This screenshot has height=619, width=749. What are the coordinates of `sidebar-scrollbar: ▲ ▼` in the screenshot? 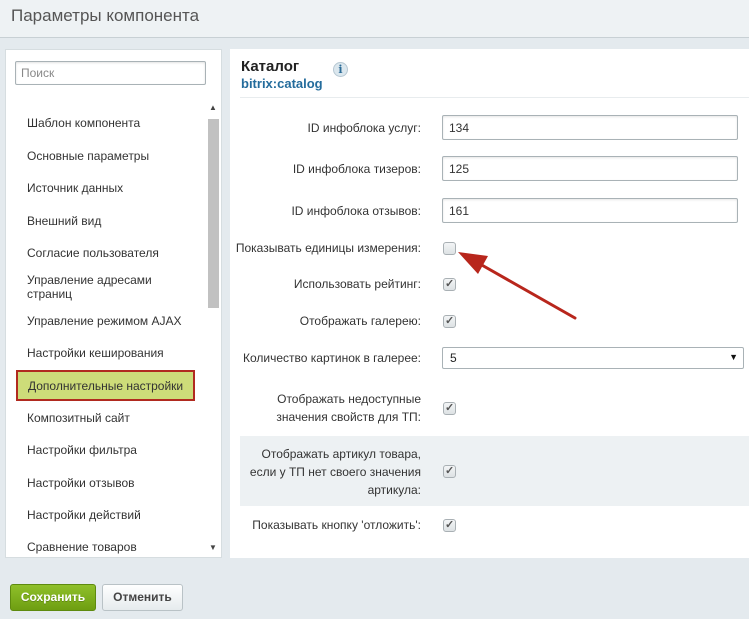 It's located at (213, 329).